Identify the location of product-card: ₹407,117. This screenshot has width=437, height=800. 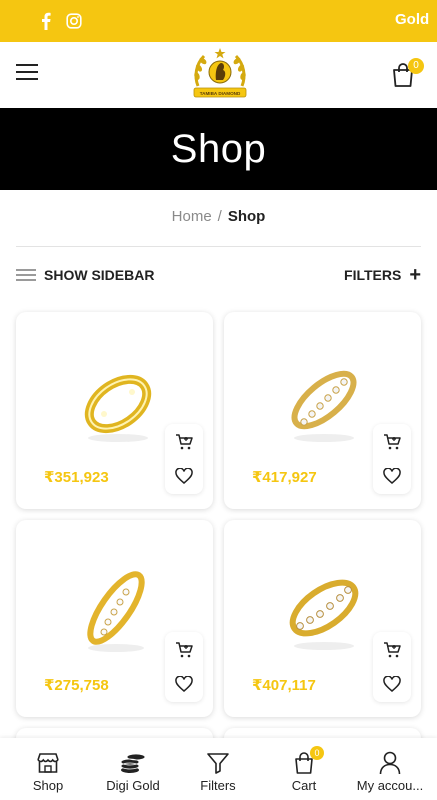
(322, 618).